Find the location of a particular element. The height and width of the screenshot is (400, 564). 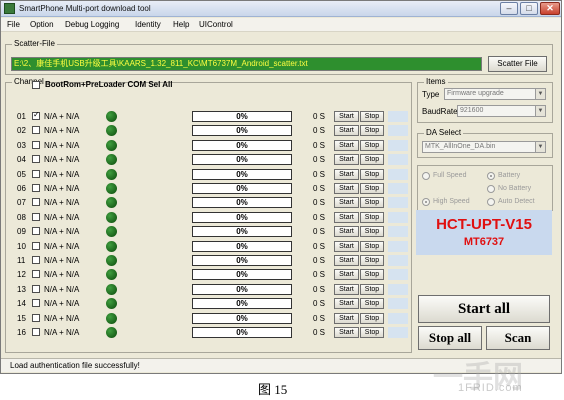

close-button: ✕ is located at coordinates (550, 8).